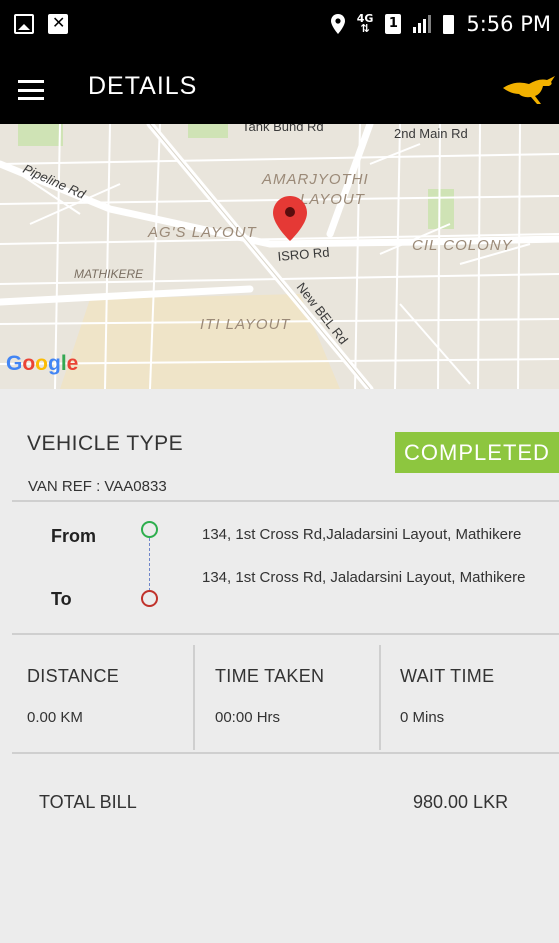 The height and width of the screenshot is (943, 559). I want to click on signal-strength-icon, so click(422, 24).